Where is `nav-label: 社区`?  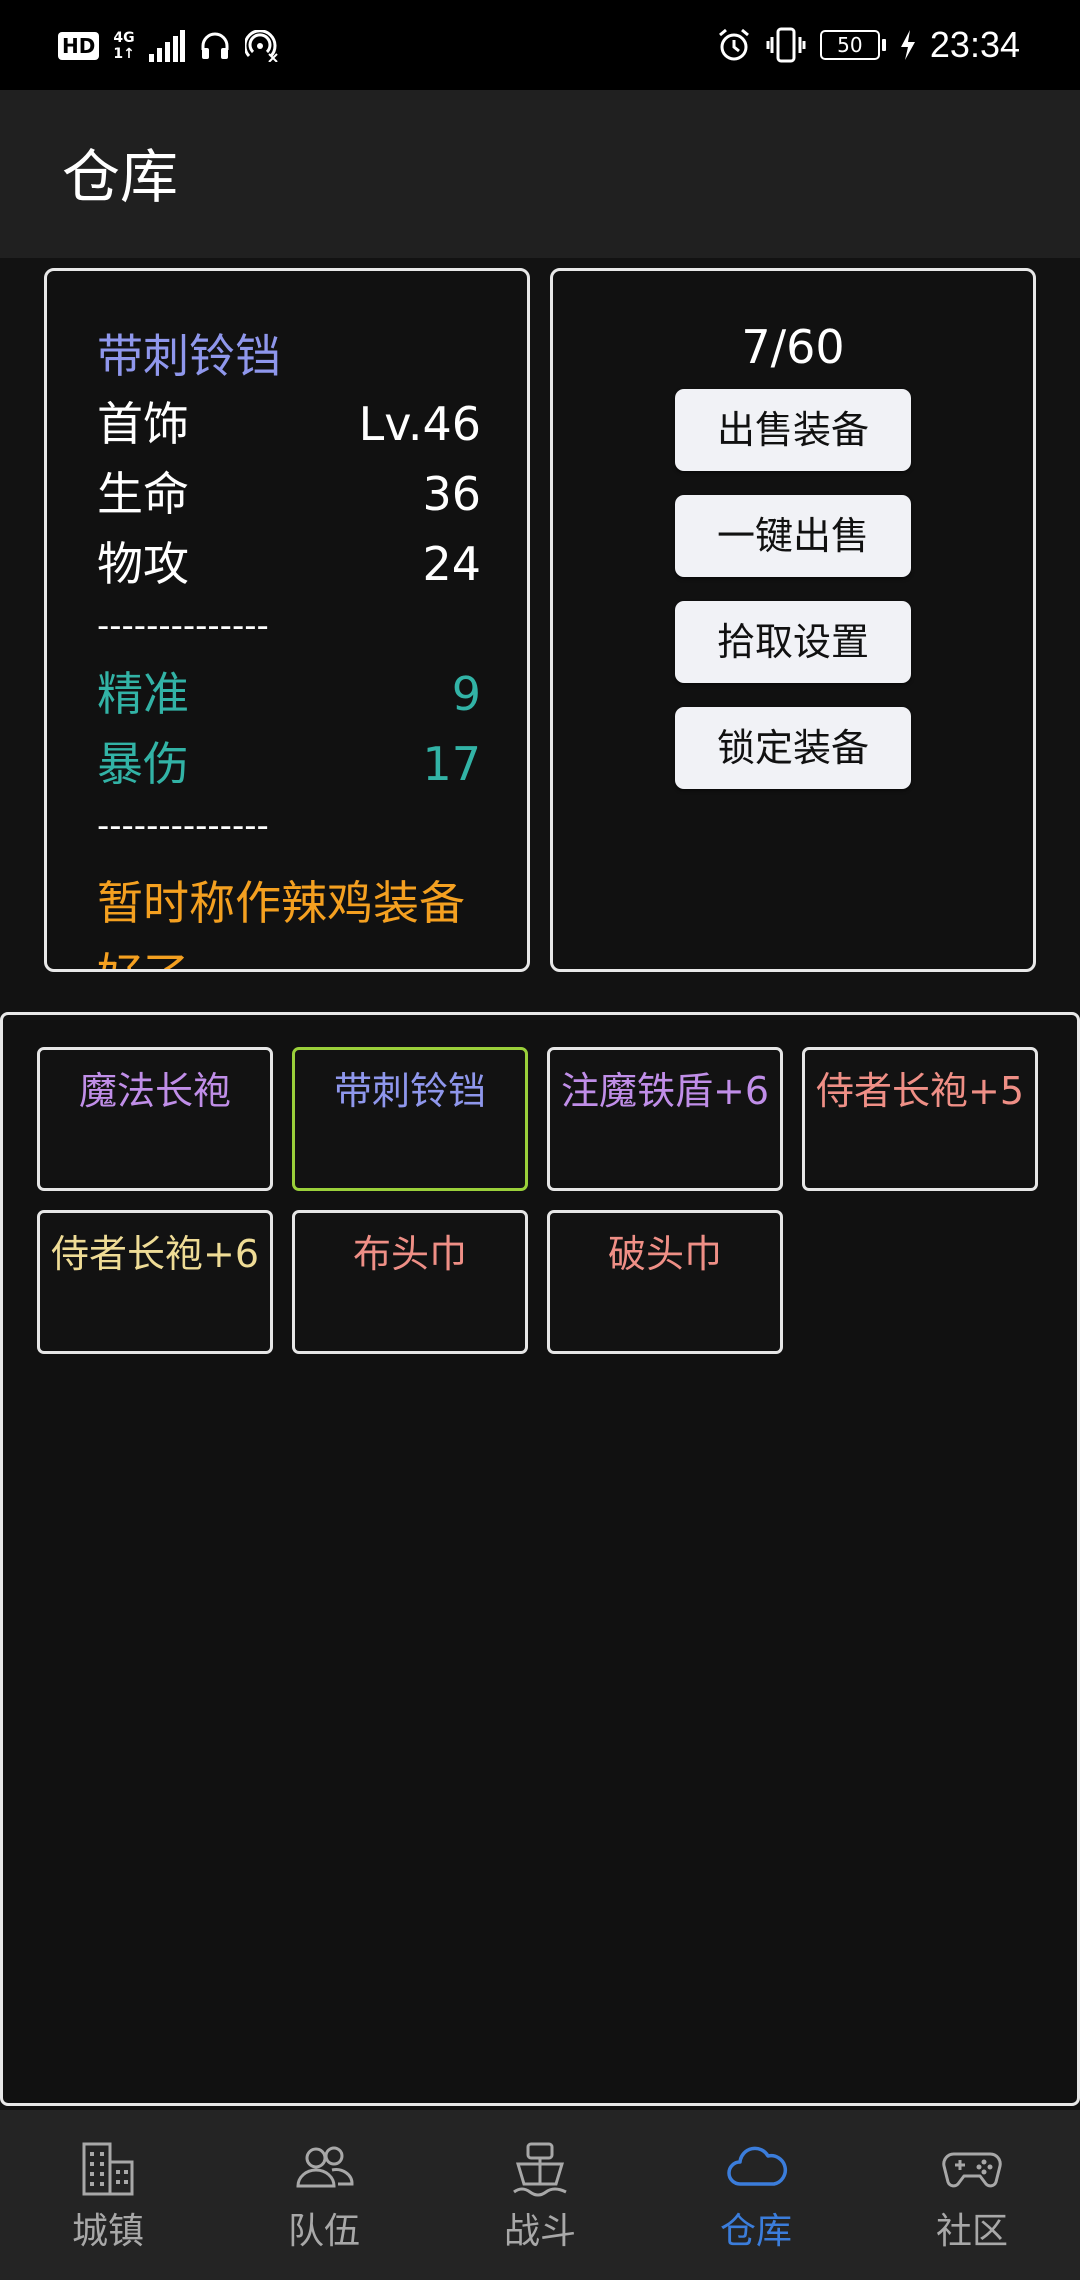 nav-label: 社区 is located at coordinates (971, 2231).